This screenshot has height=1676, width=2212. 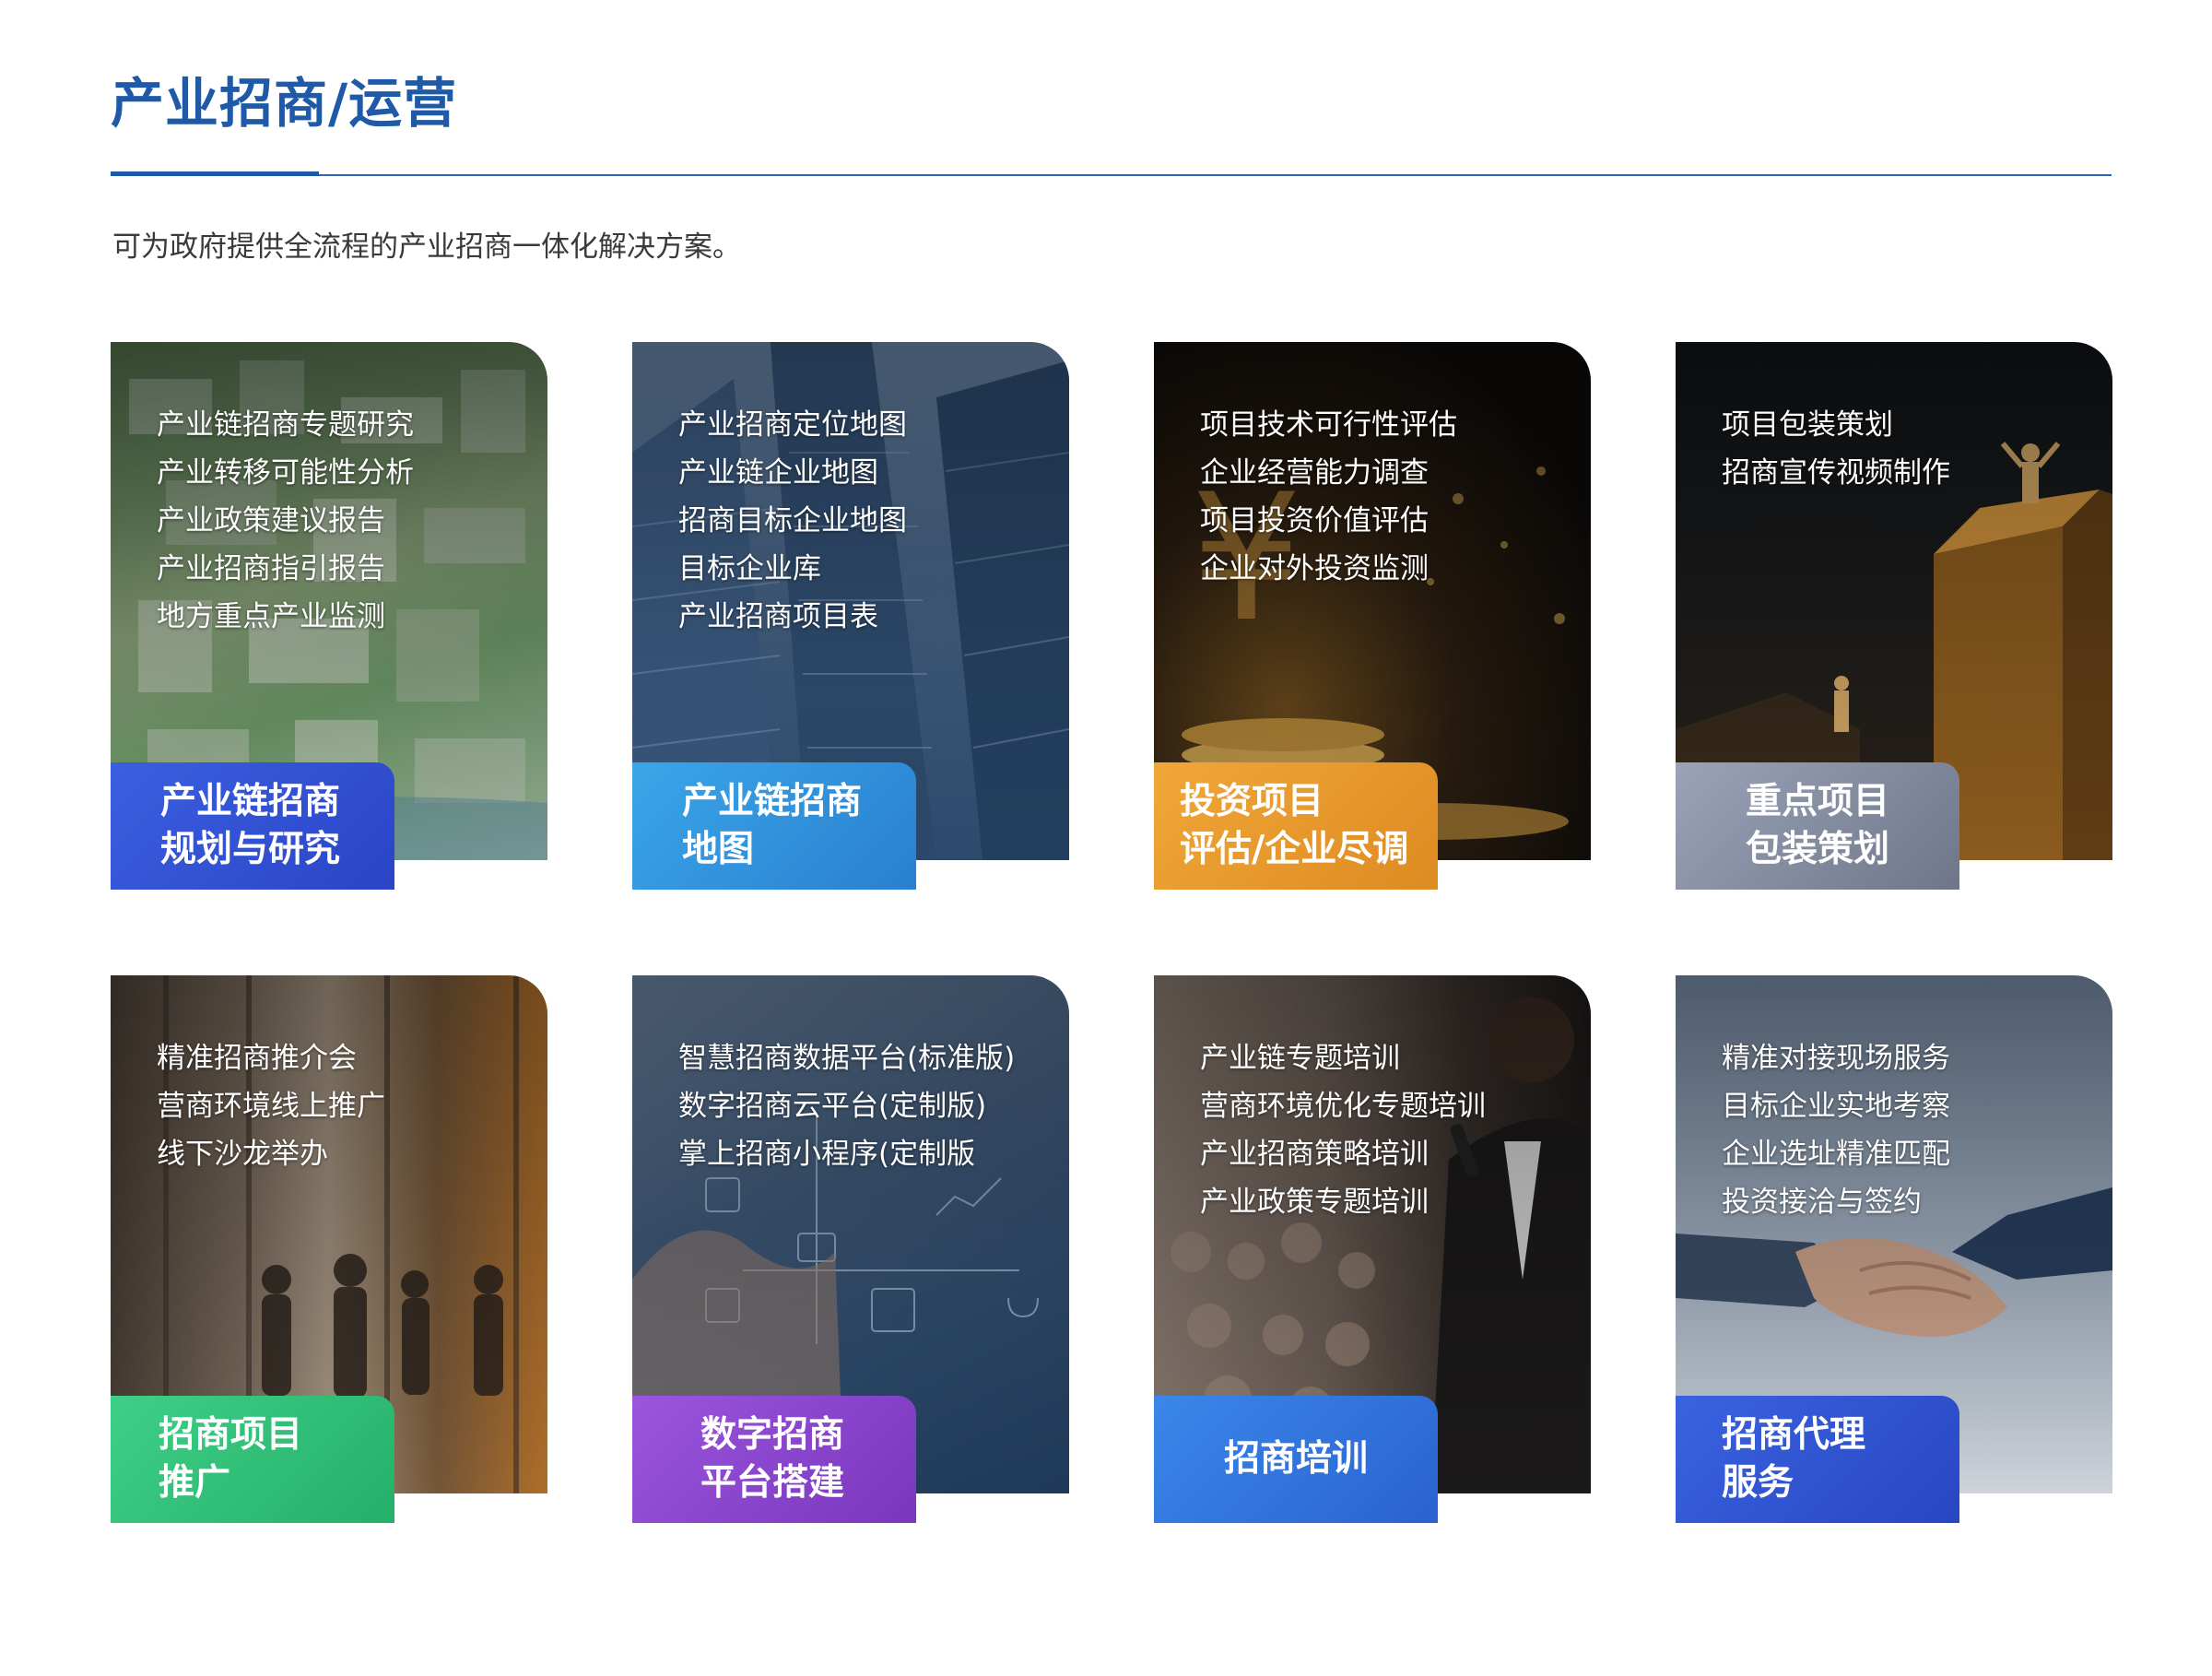 I want to click on page-subtitle: 可为政府提供全流程的产业招商一体化解决方案。, so click(x=426, y=247).